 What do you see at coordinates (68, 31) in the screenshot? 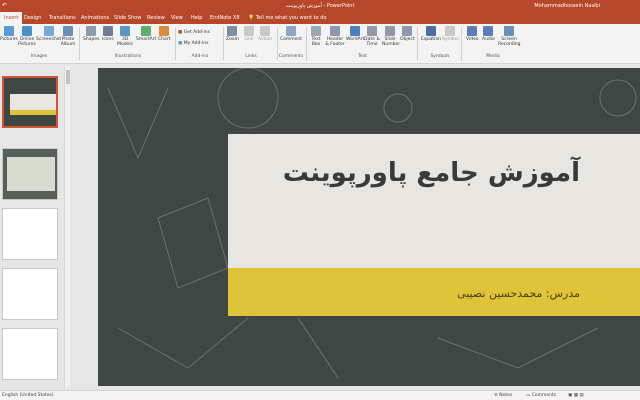
I see `photo-album-icon` at bounding box center [68, 31].